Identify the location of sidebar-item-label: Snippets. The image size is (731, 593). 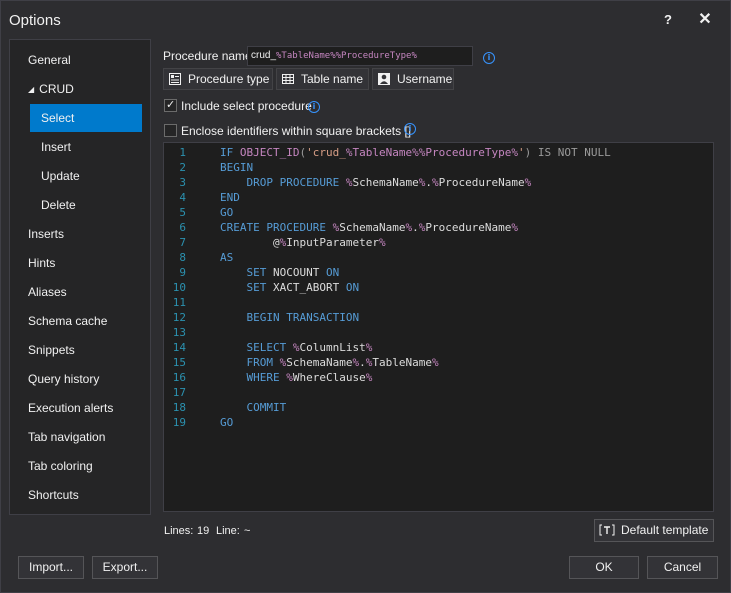
(51, 350).